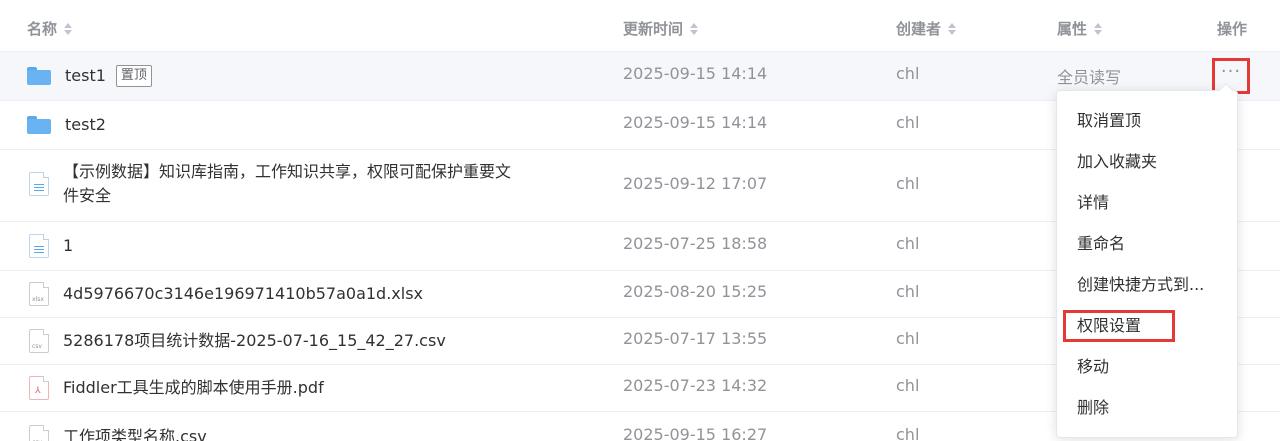  What do you see at coordinates (919, 29) in the screenshot?
I see `column-header-creator-label: 创建者` at bounding box center [919, 29].